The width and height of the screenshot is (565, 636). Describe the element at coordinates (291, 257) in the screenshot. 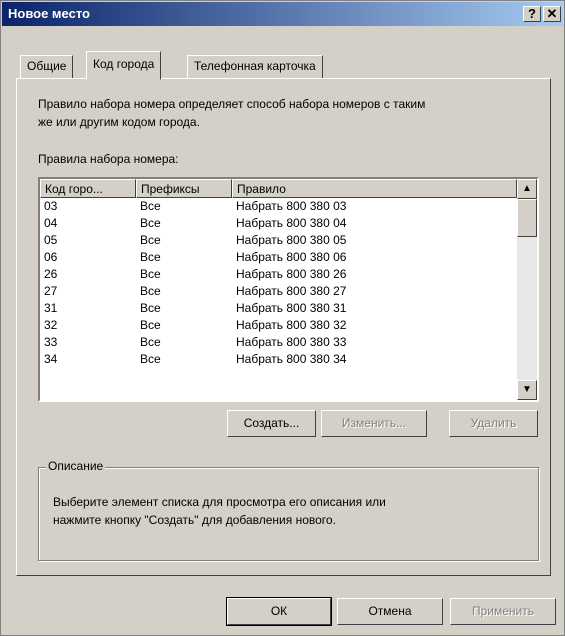

I see `cell-rule: Набрать 800 380 06` at that location.